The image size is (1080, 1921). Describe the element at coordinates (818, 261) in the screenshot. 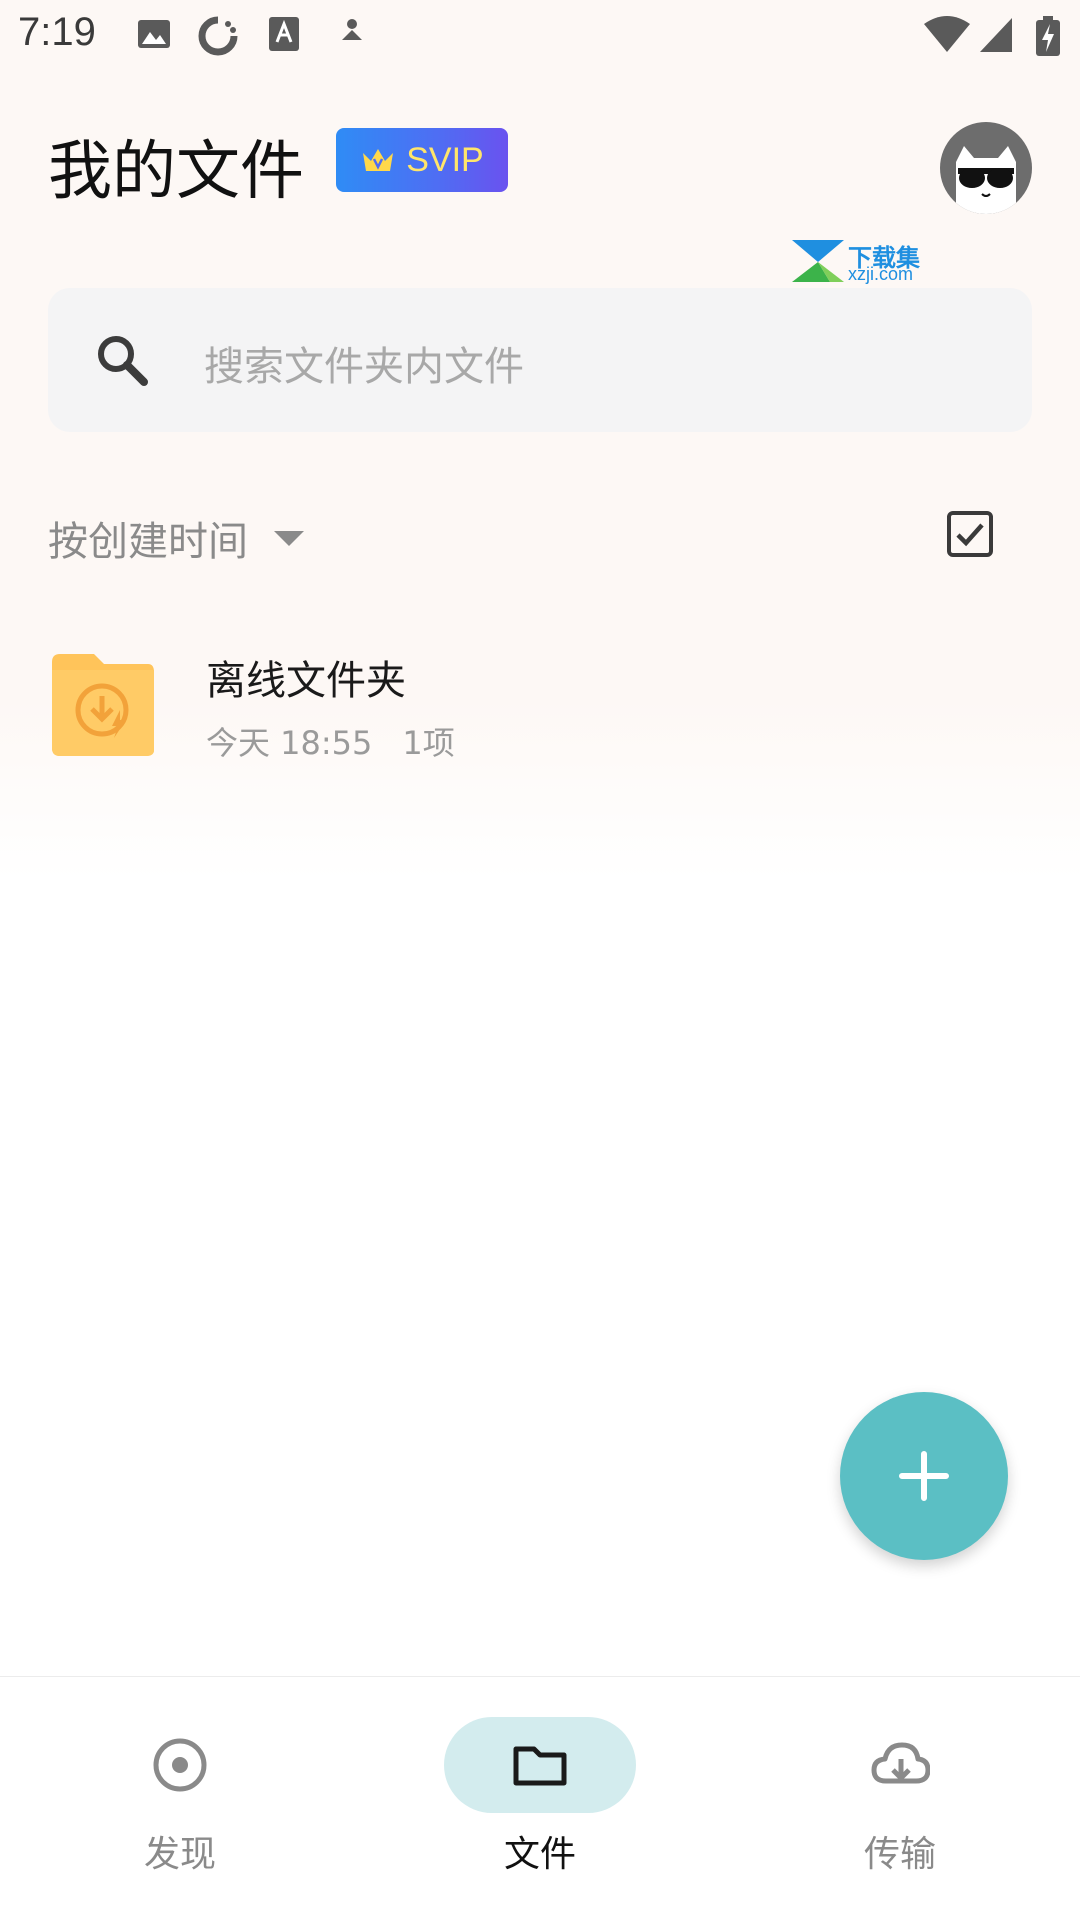

I see `watermark-logo-icon` at that location.